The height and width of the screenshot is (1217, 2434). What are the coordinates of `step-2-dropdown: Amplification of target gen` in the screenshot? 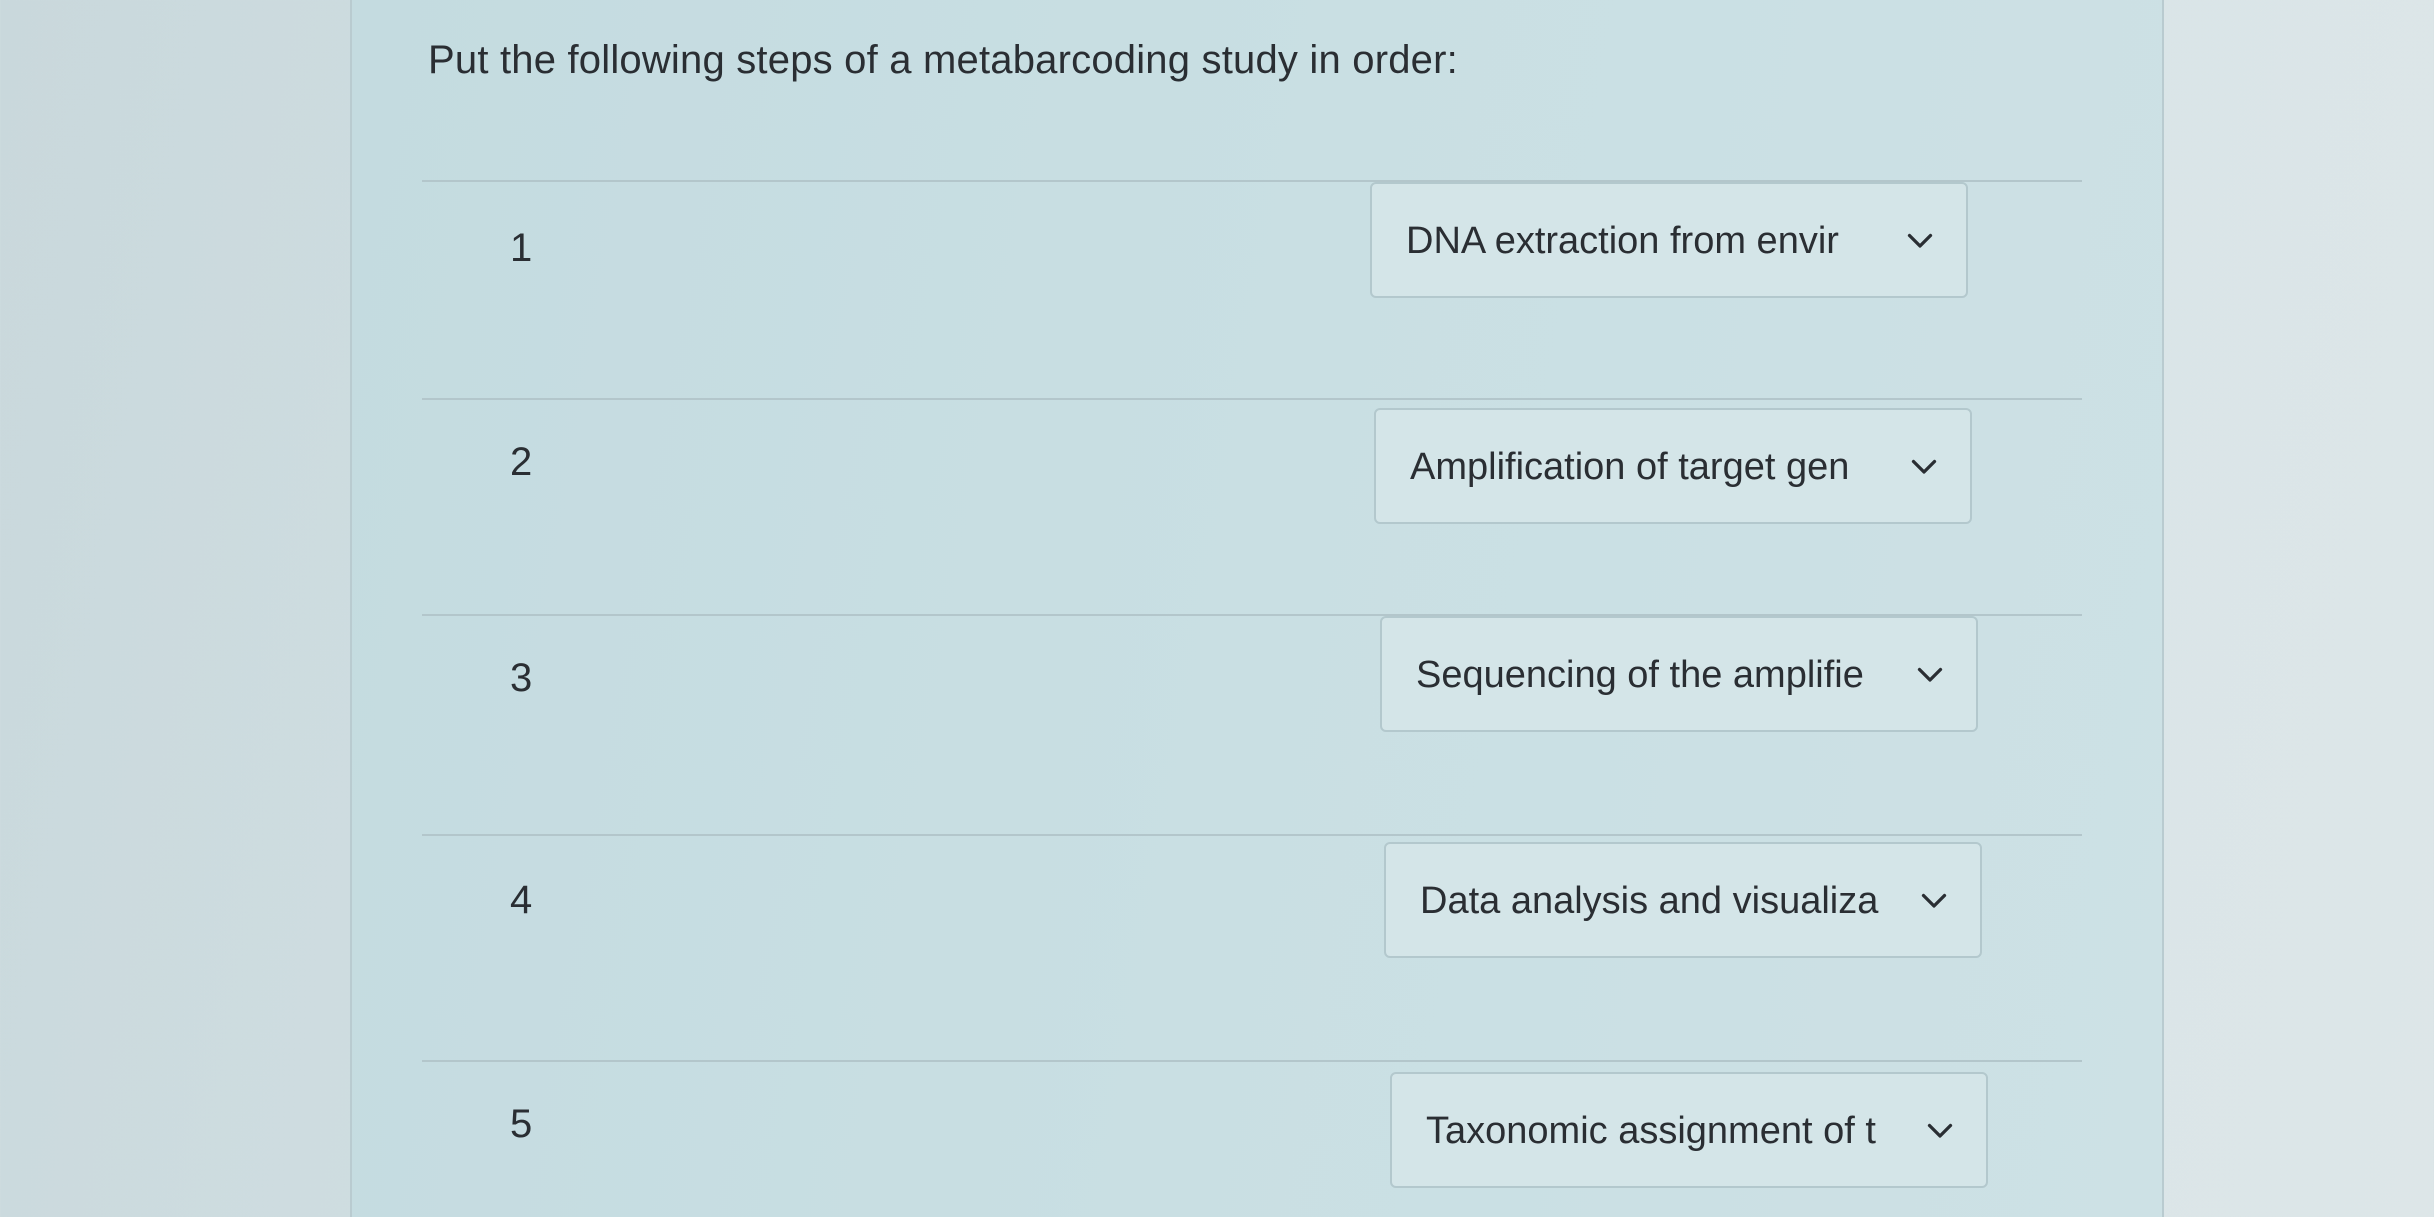 It's located at (1673, 466).